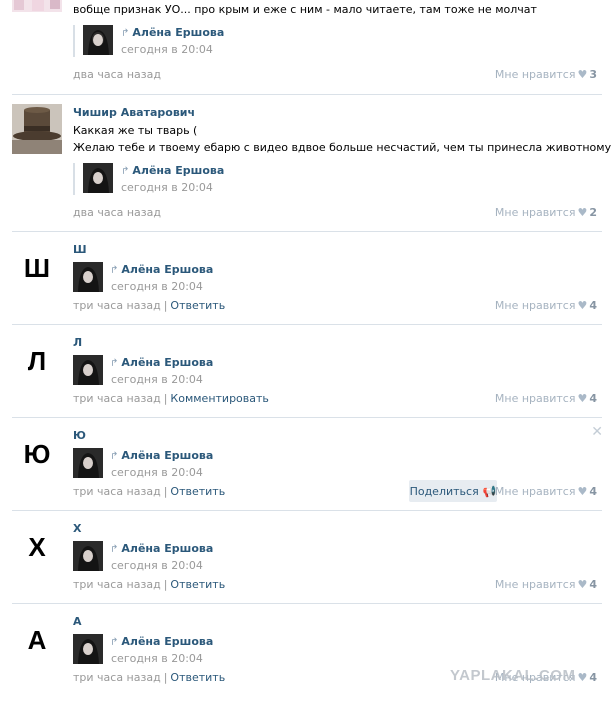  What do you see at coordinates (37, 361) in the screenshot?
I see `letter-avatar: Л` at bounding box center [37, 361].